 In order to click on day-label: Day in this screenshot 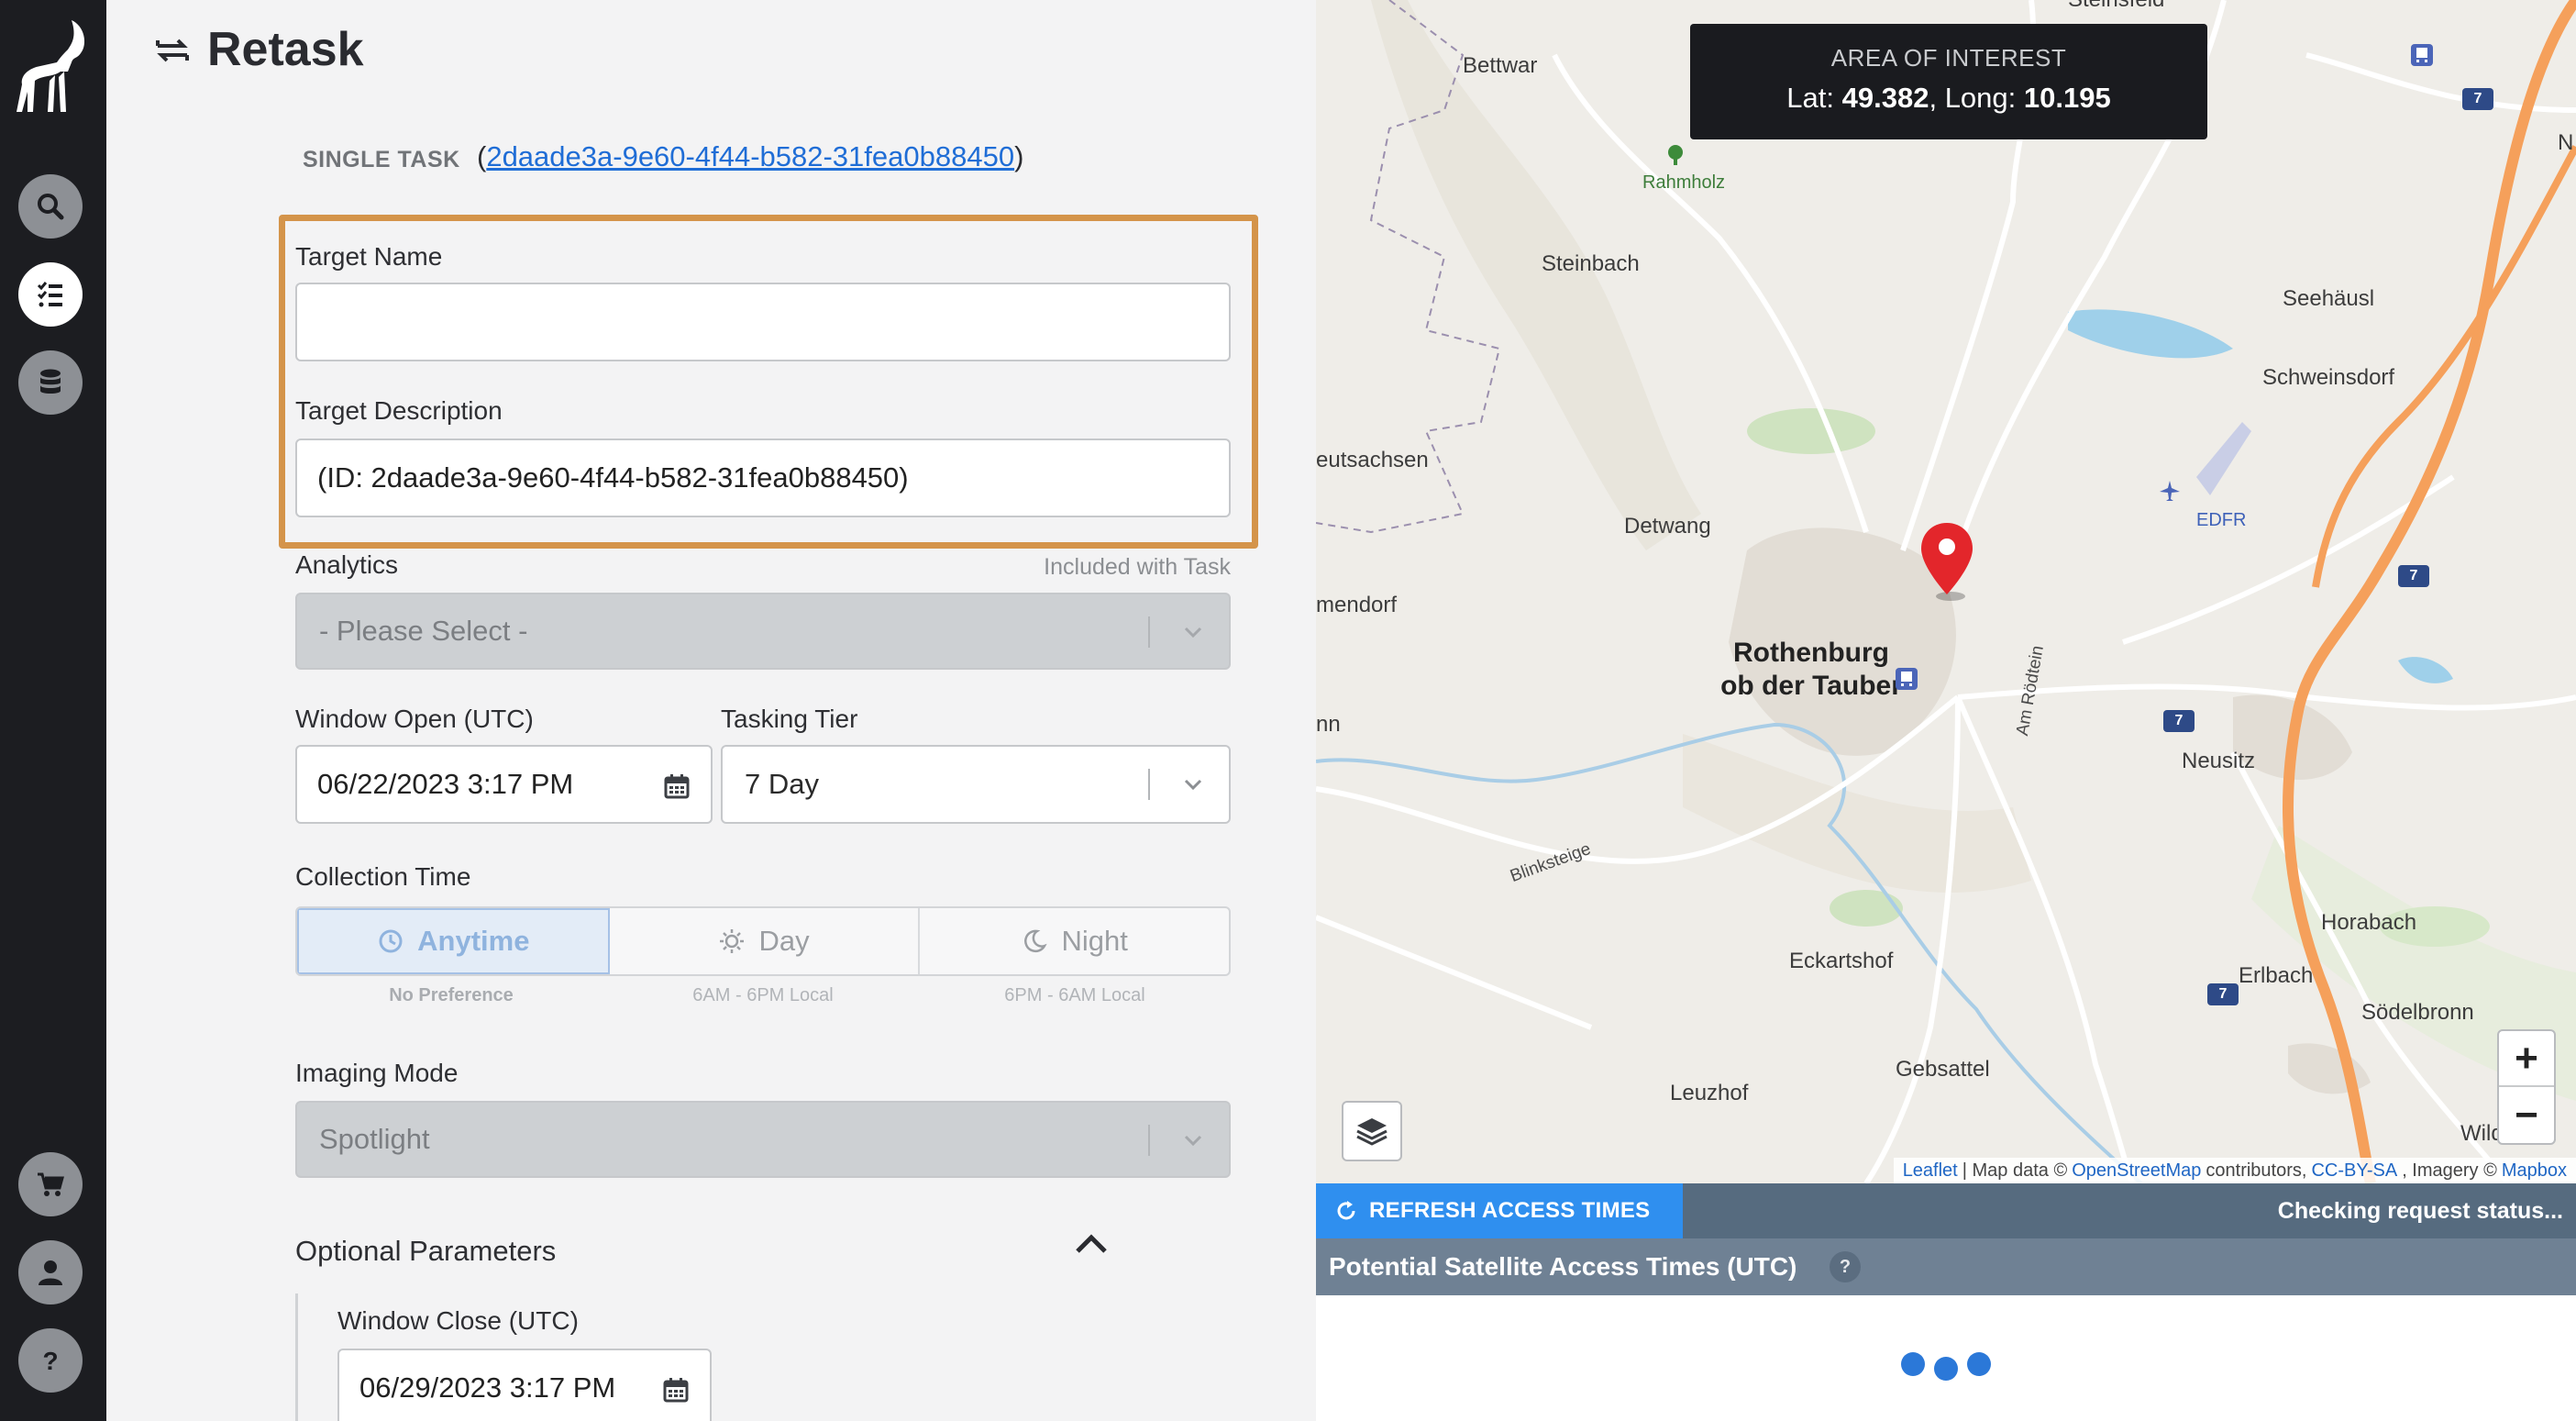, I will do `click(784, 941)`.